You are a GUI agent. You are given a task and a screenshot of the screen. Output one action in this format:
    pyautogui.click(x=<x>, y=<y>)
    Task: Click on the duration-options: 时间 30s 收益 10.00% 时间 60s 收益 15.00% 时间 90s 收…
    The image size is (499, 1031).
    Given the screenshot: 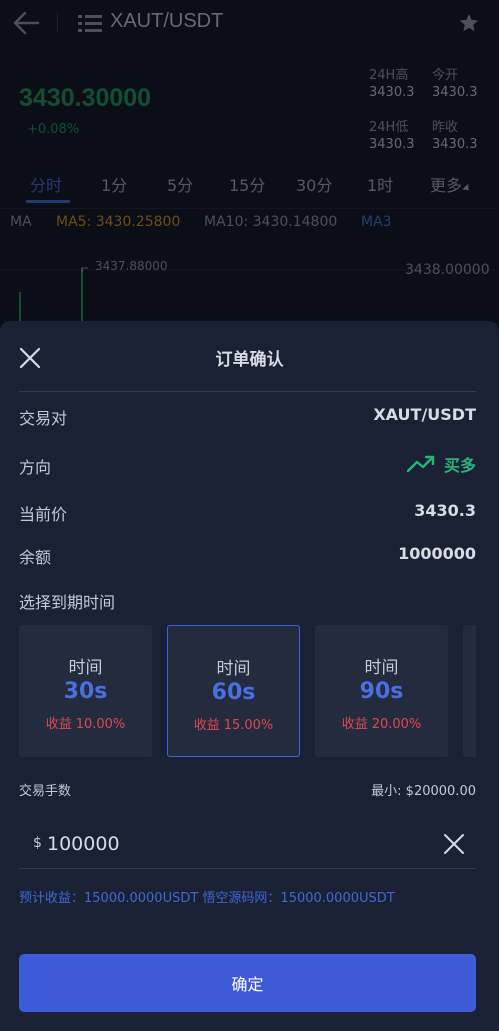 What is the action you would take?
    pyautogui.click(x=247, y=691)
    